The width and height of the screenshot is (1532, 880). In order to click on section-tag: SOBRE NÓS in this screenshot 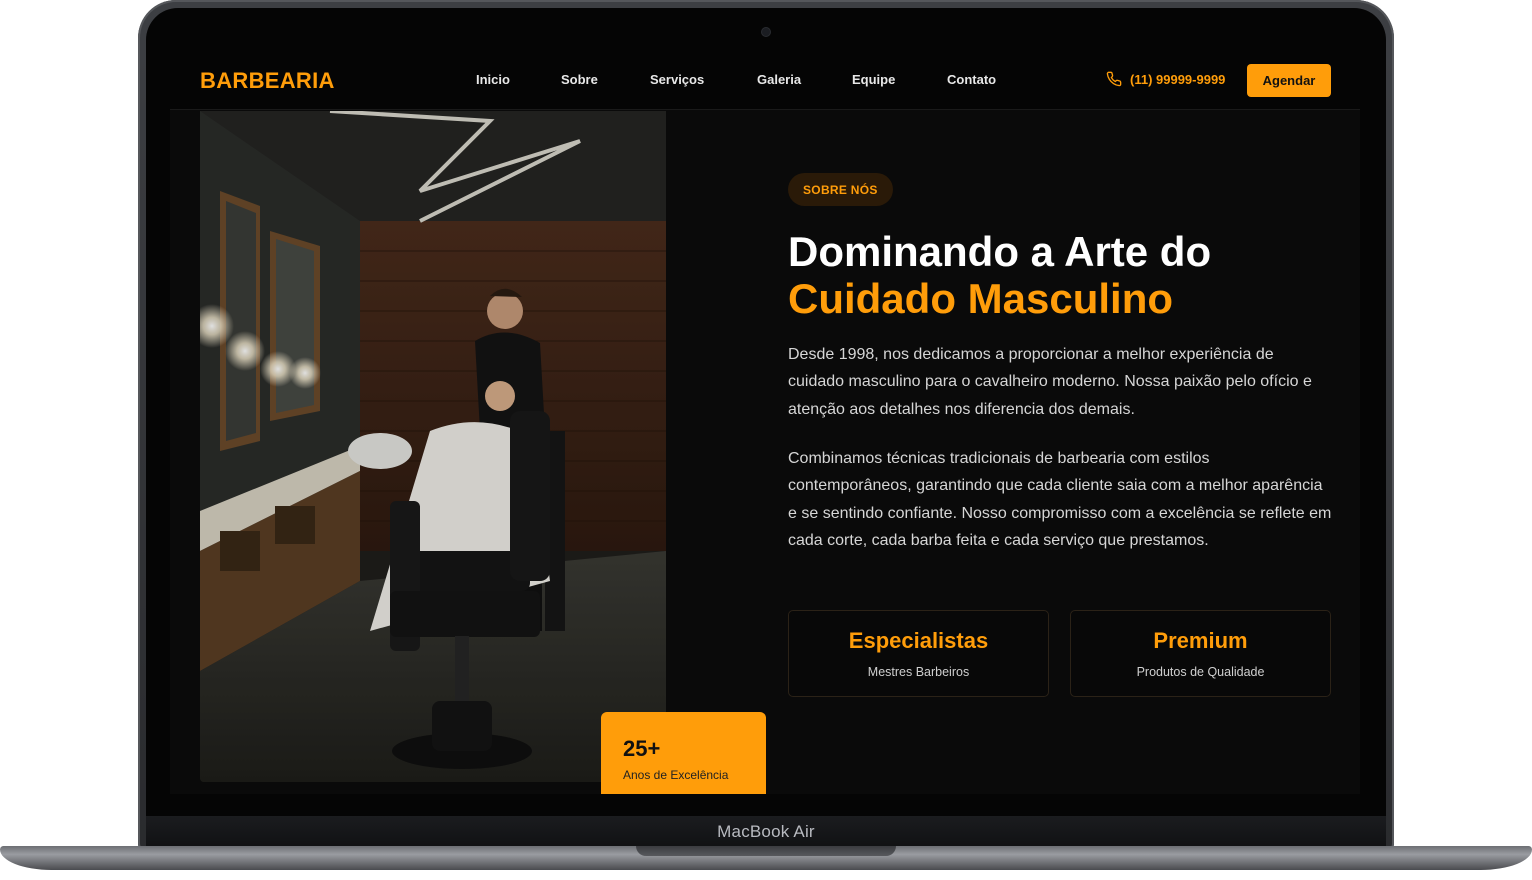, I will do `click(840, 189)`.